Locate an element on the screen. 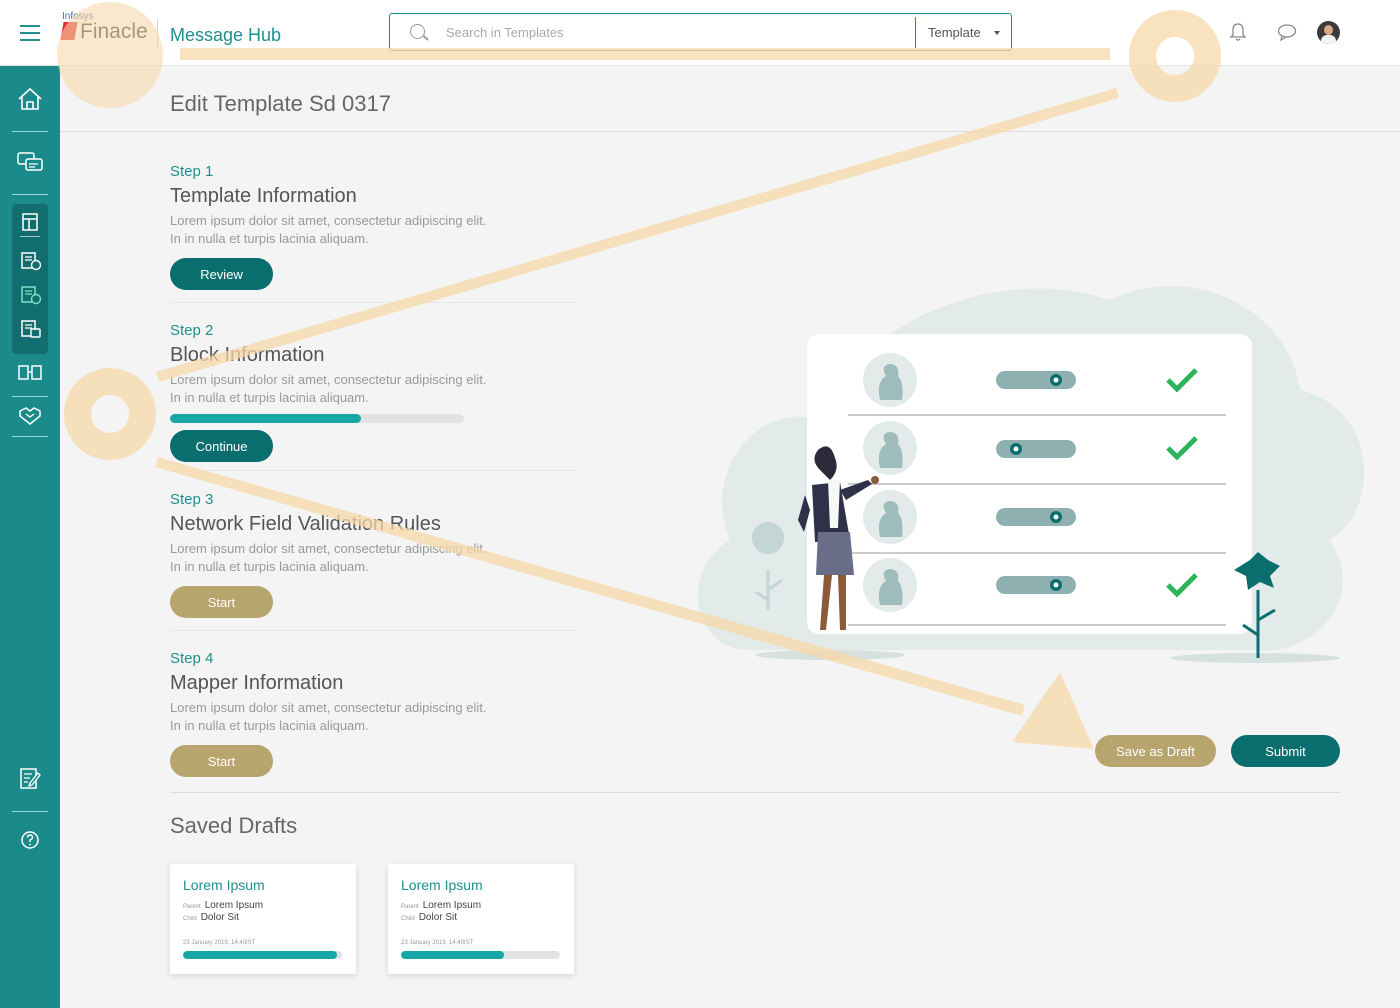 The width and height of the screenshot is (1400, 1008). actions-divider is located at coordinates (755, 792).